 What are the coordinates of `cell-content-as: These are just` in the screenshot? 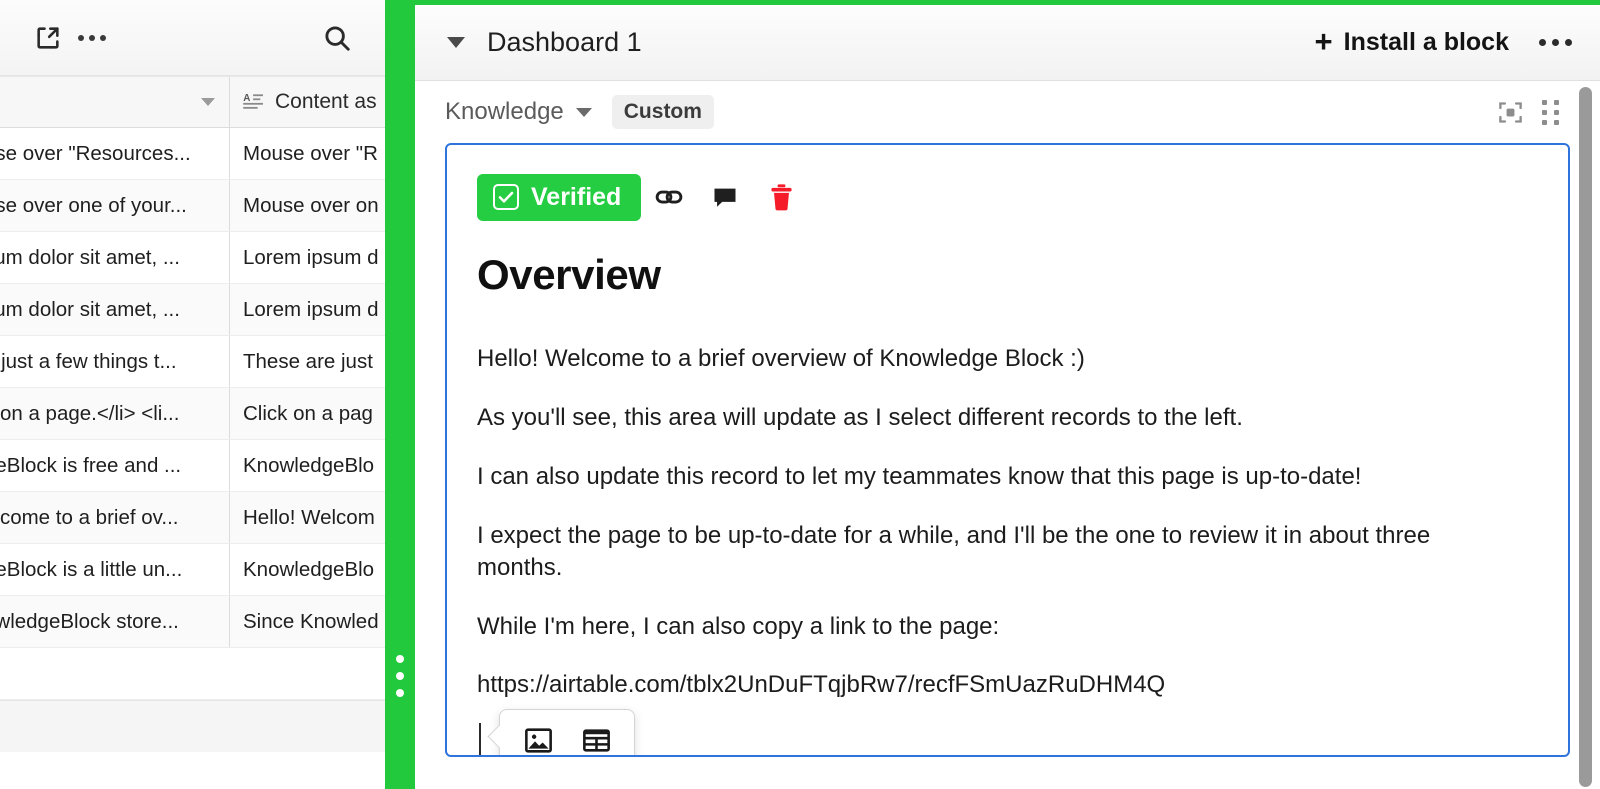 It's located at (307, 361).